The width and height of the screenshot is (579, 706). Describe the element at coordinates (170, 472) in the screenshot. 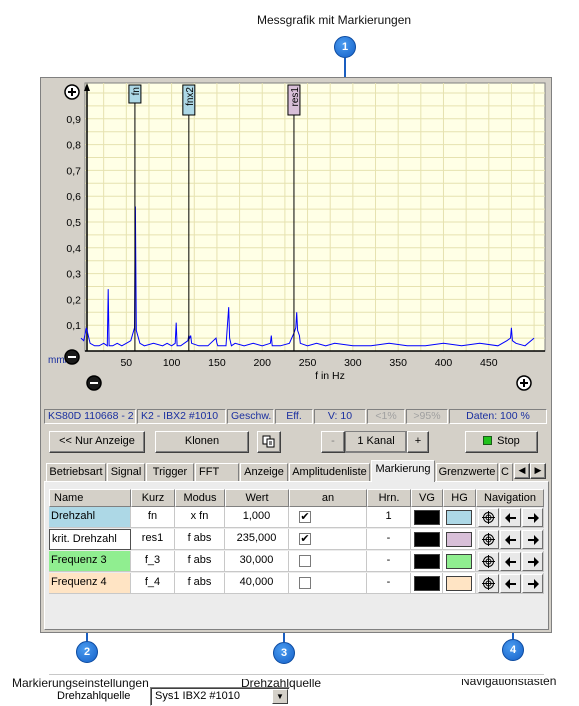

I see `tab-trigger: Trigger` at that location.